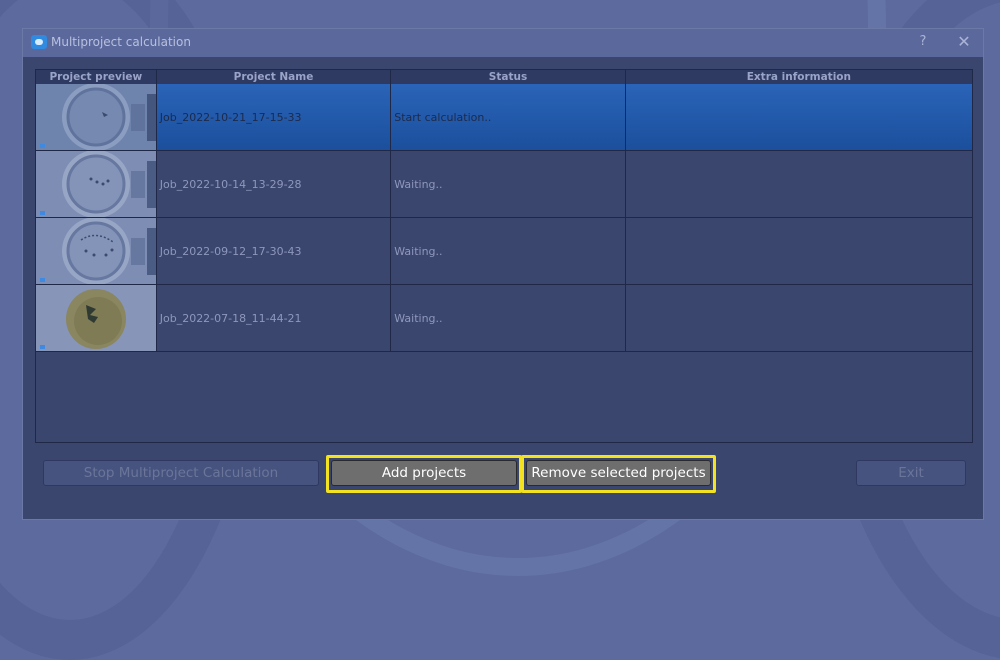  I want to click on remove-selected-projects-button: Remove selected projects, so click(618, 473).